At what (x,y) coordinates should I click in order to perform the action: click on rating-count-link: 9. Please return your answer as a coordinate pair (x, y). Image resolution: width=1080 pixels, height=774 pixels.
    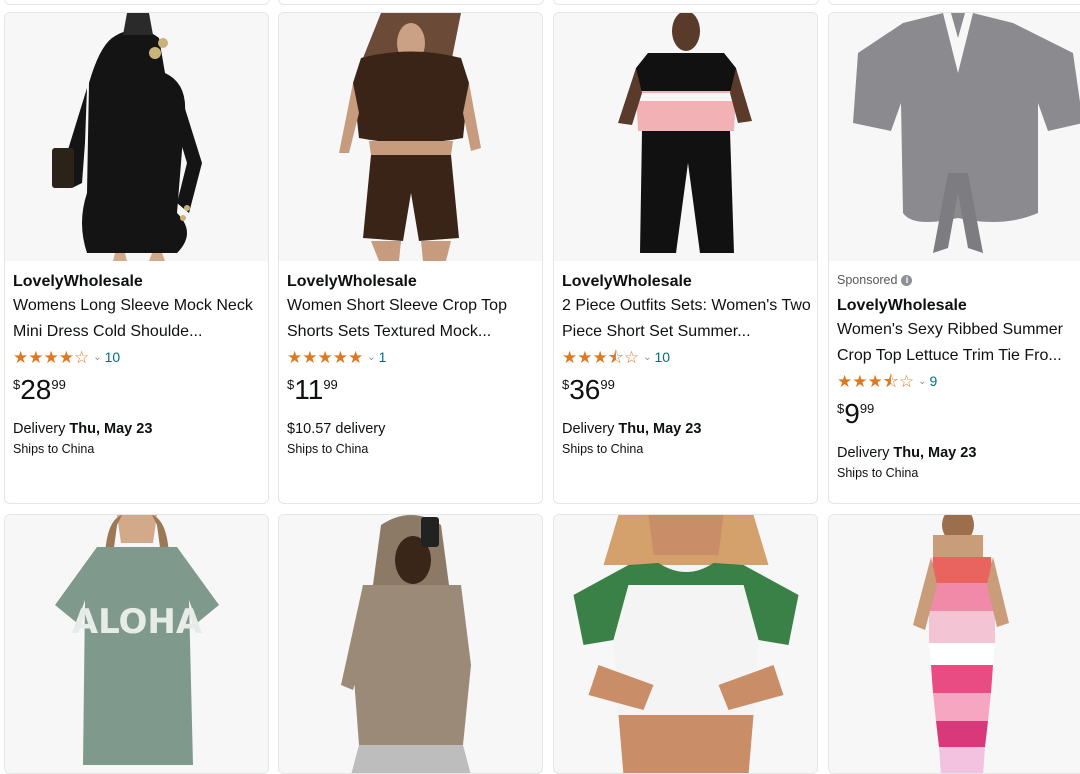
    Looking at the image, I should click on (933, 381).